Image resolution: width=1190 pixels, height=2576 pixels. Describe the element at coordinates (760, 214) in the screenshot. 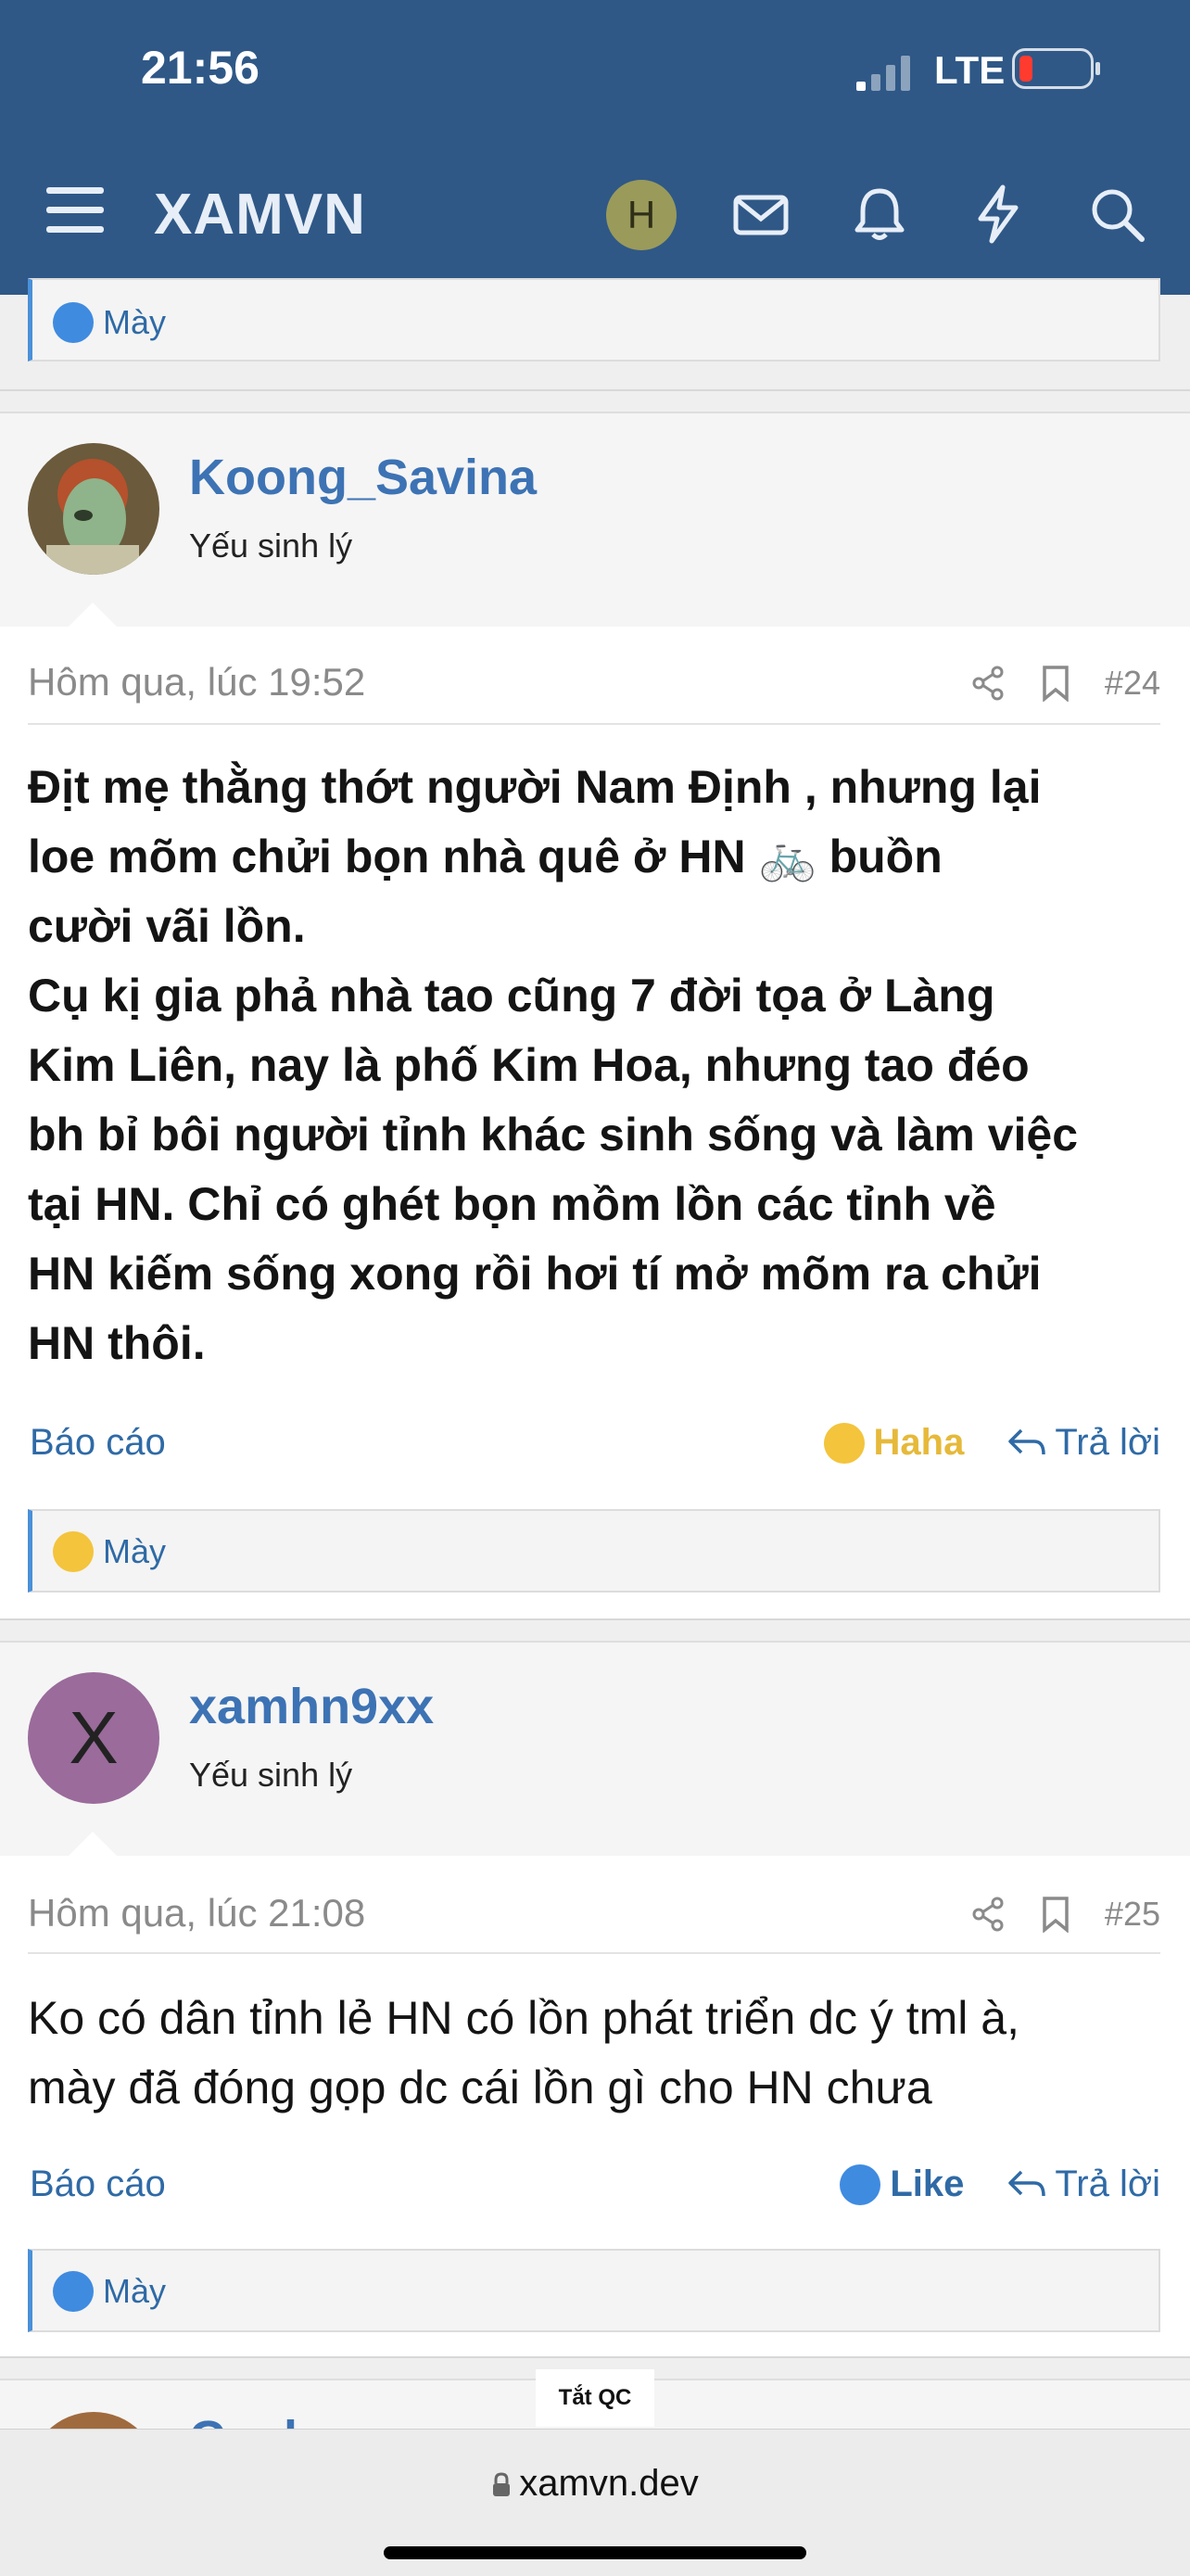

I see `mail-icon` at that location.